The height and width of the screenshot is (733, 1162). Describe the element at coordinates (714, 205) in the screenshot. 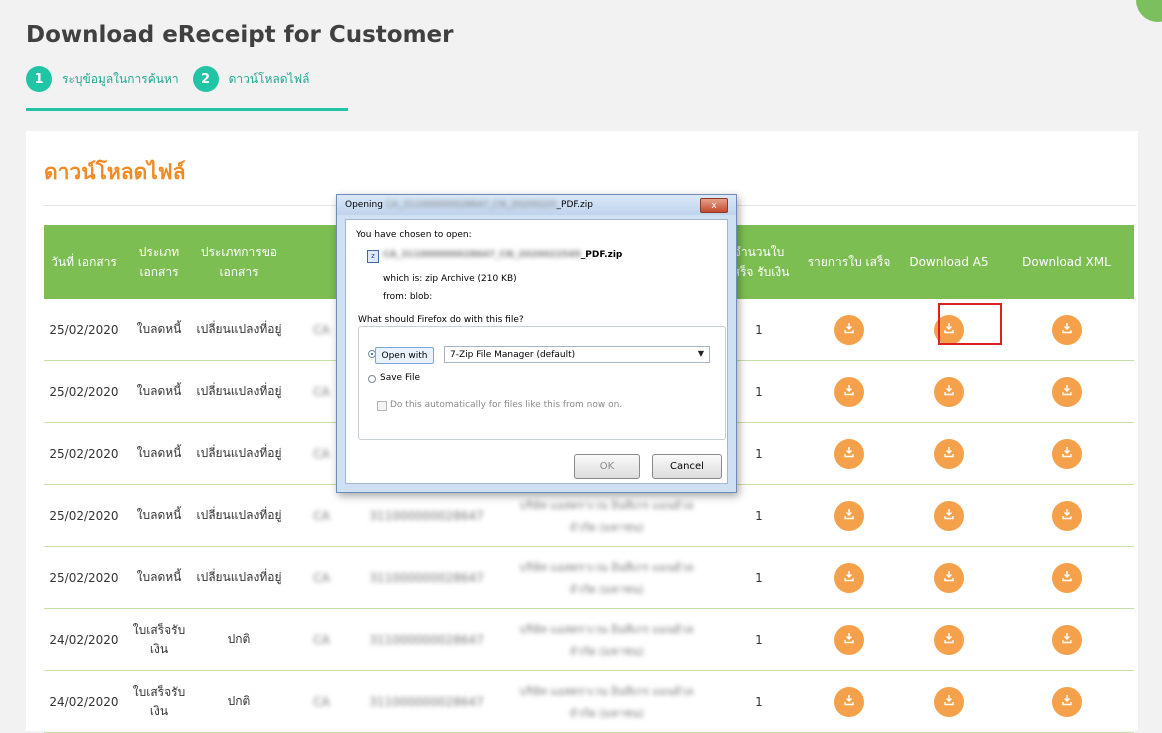

I see `dialog-close-button: x` at that location.